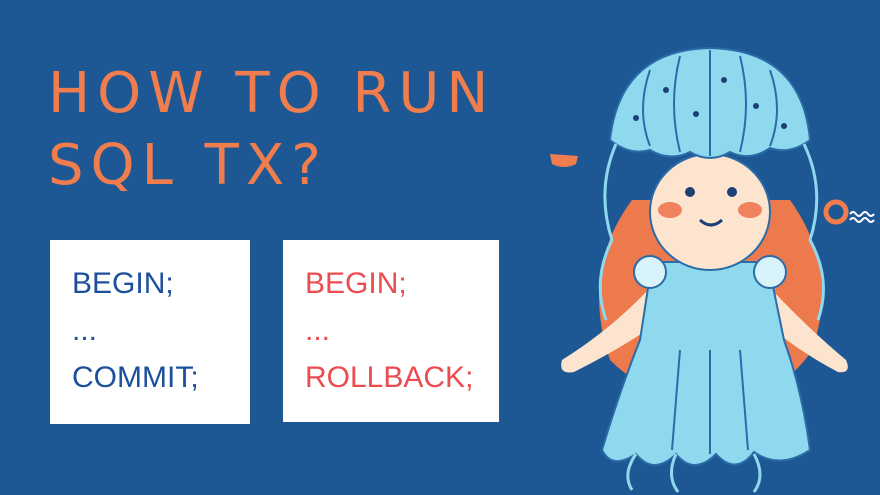 The height and width of the screenshot is (495, 880). What do you see at coordinates (356, 283) in the screenshot?
I see `rollback-begin-line: BEGIN;` at bounding box center [356, 283].